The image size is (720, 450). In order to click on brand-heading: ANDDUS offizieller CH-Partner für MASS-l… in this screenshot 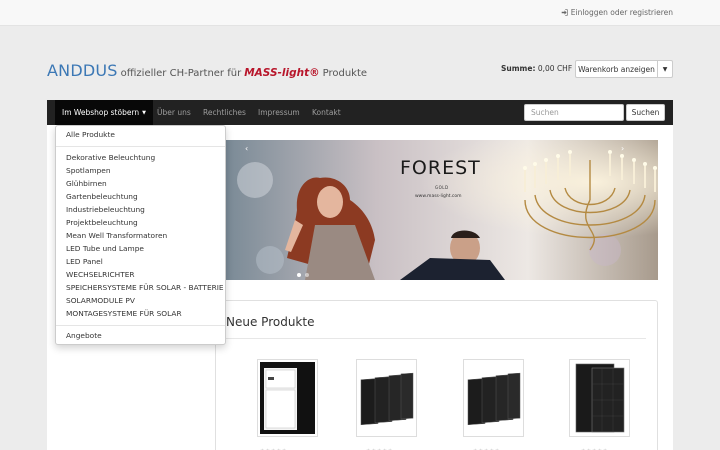, I will do `click(207, 70)`.